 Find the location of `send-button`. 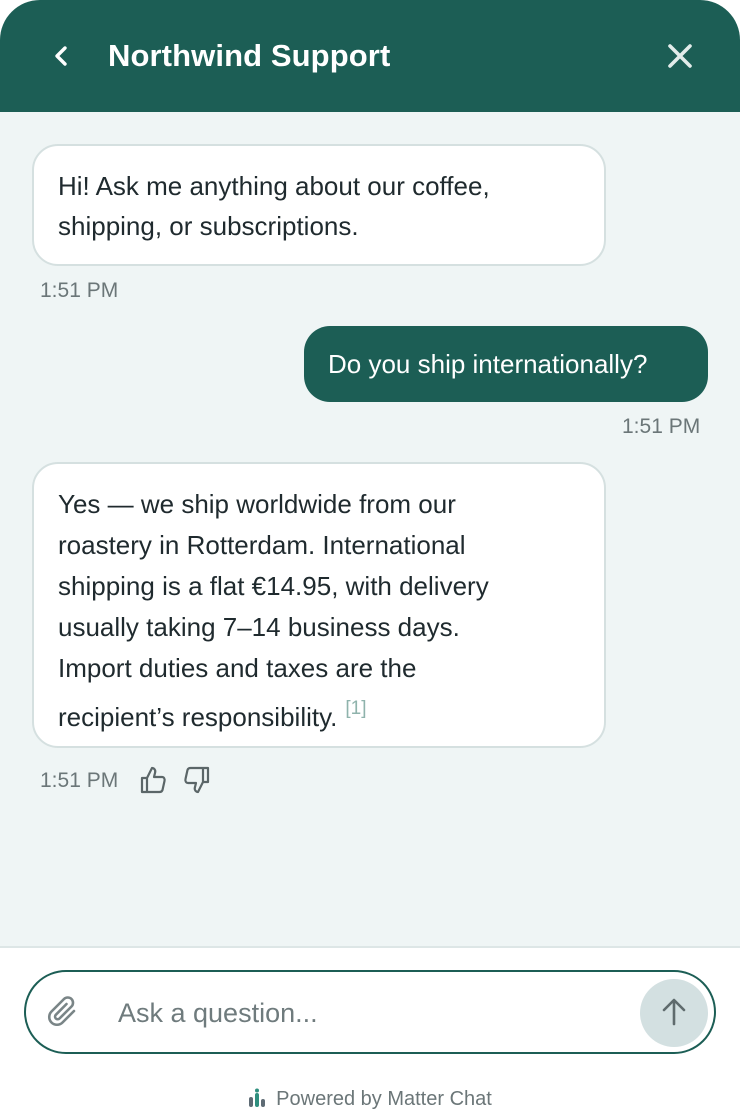

send-button is located at coordinates (674, 1013).